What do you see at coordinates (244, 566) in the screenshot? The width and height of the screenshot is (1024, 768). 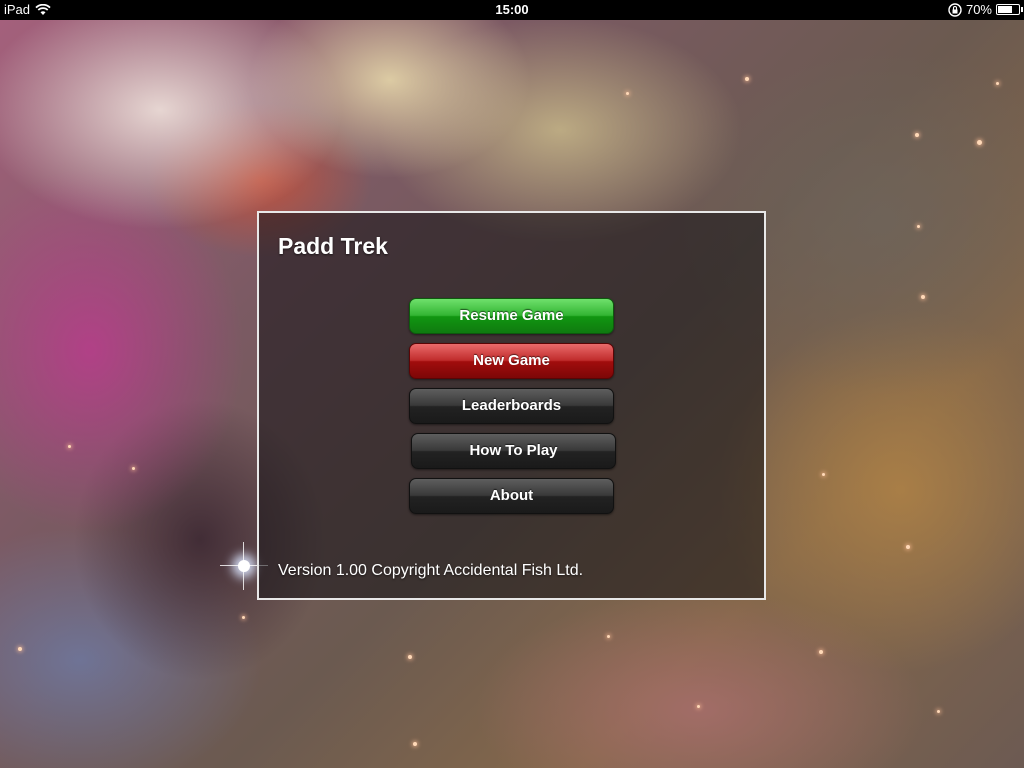 I see `bright-star` at bounding box center [244, 566].